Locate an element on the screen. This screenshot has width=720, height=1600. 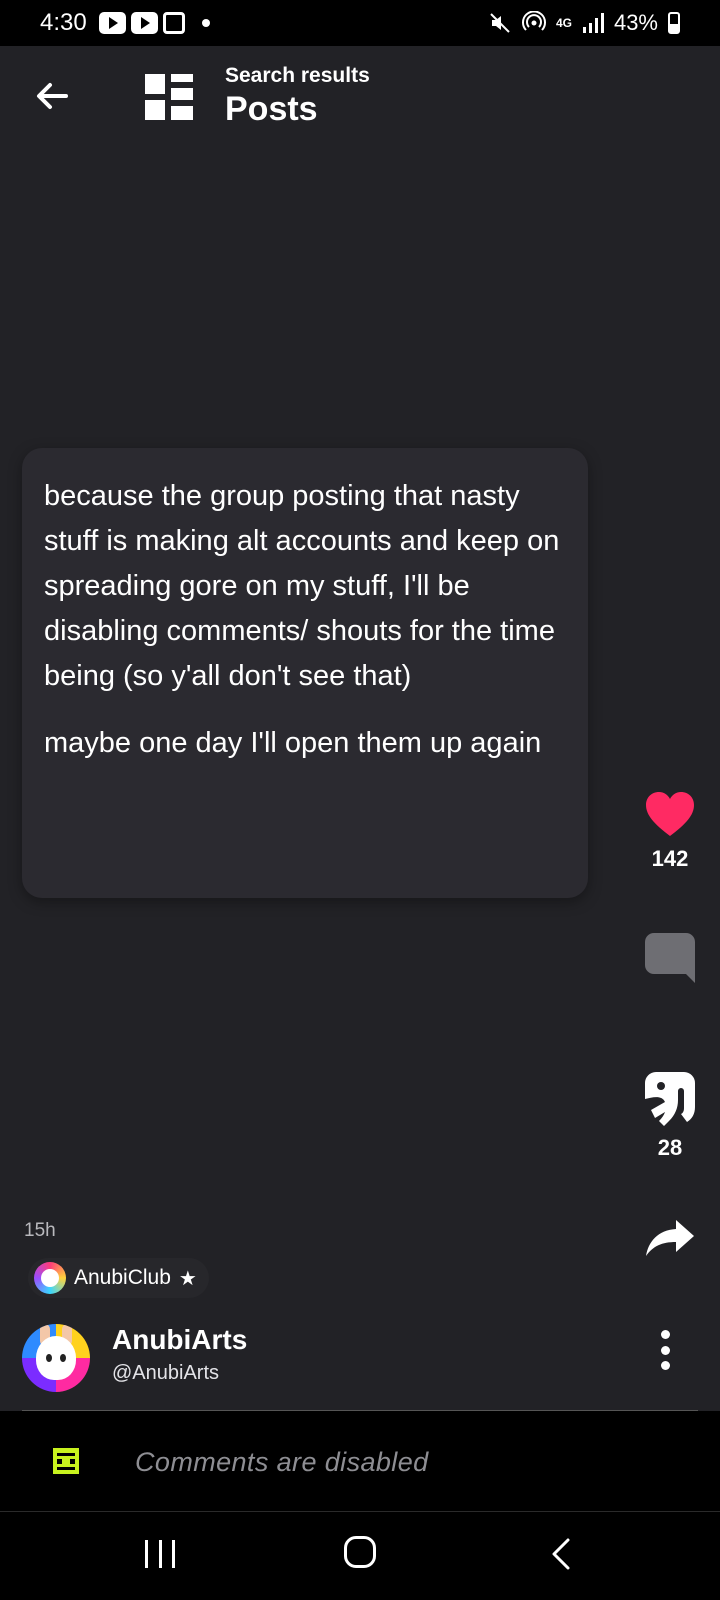
community-name: AnubiClub is located at coordinates (122, 1277).